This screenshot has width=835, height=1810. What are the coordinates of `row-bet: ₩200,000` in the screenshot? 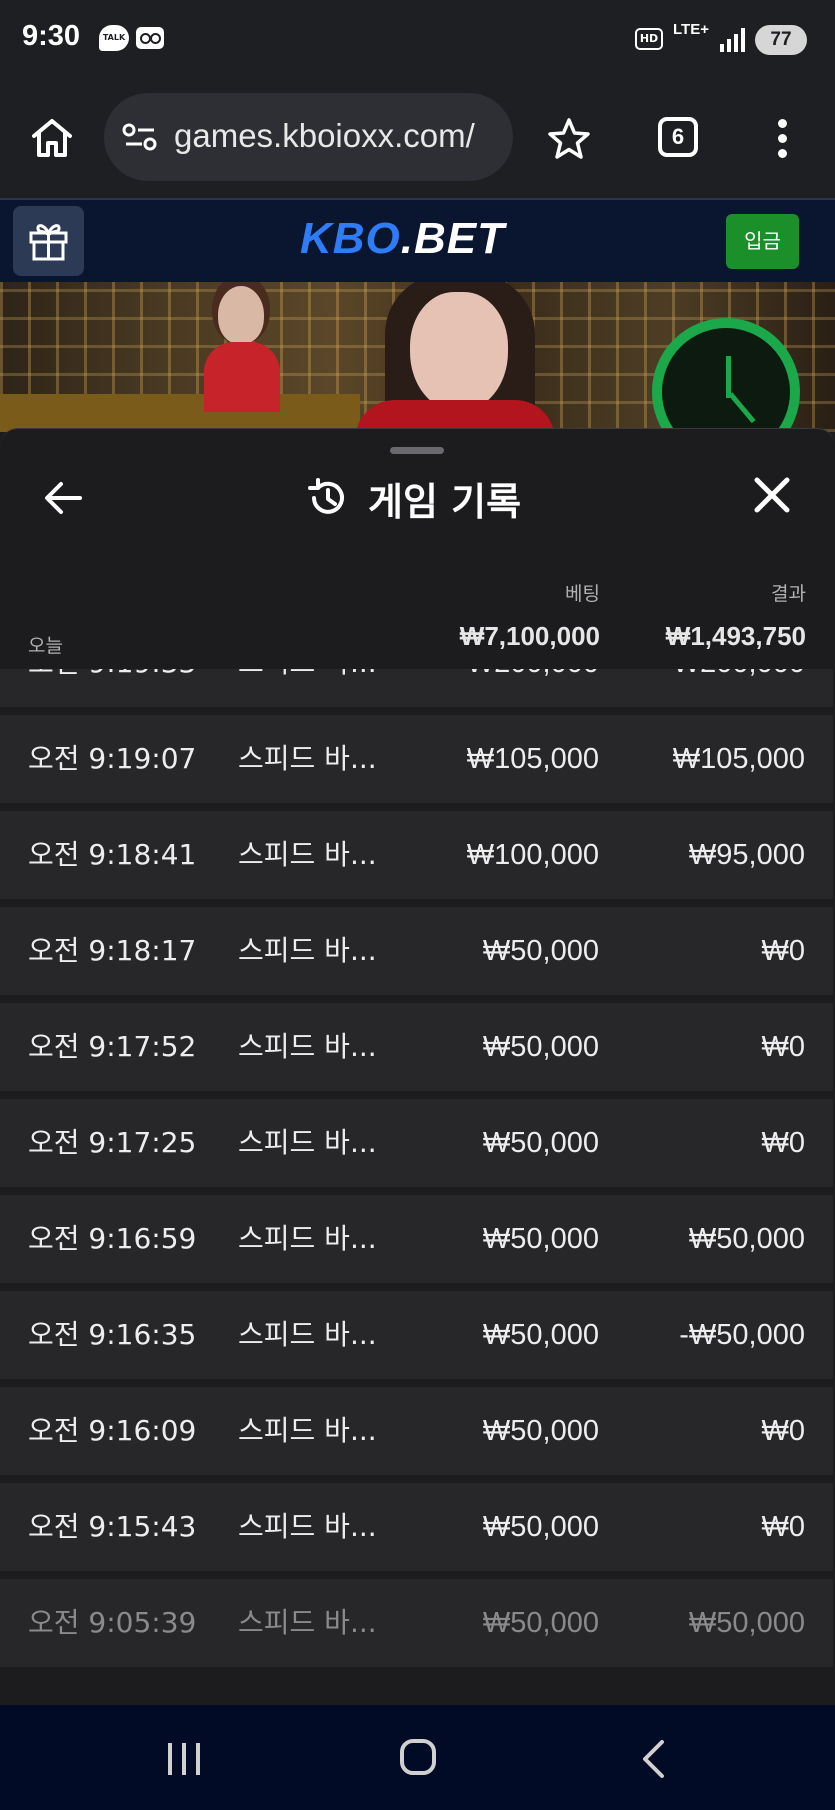 It's located at (533, 688).